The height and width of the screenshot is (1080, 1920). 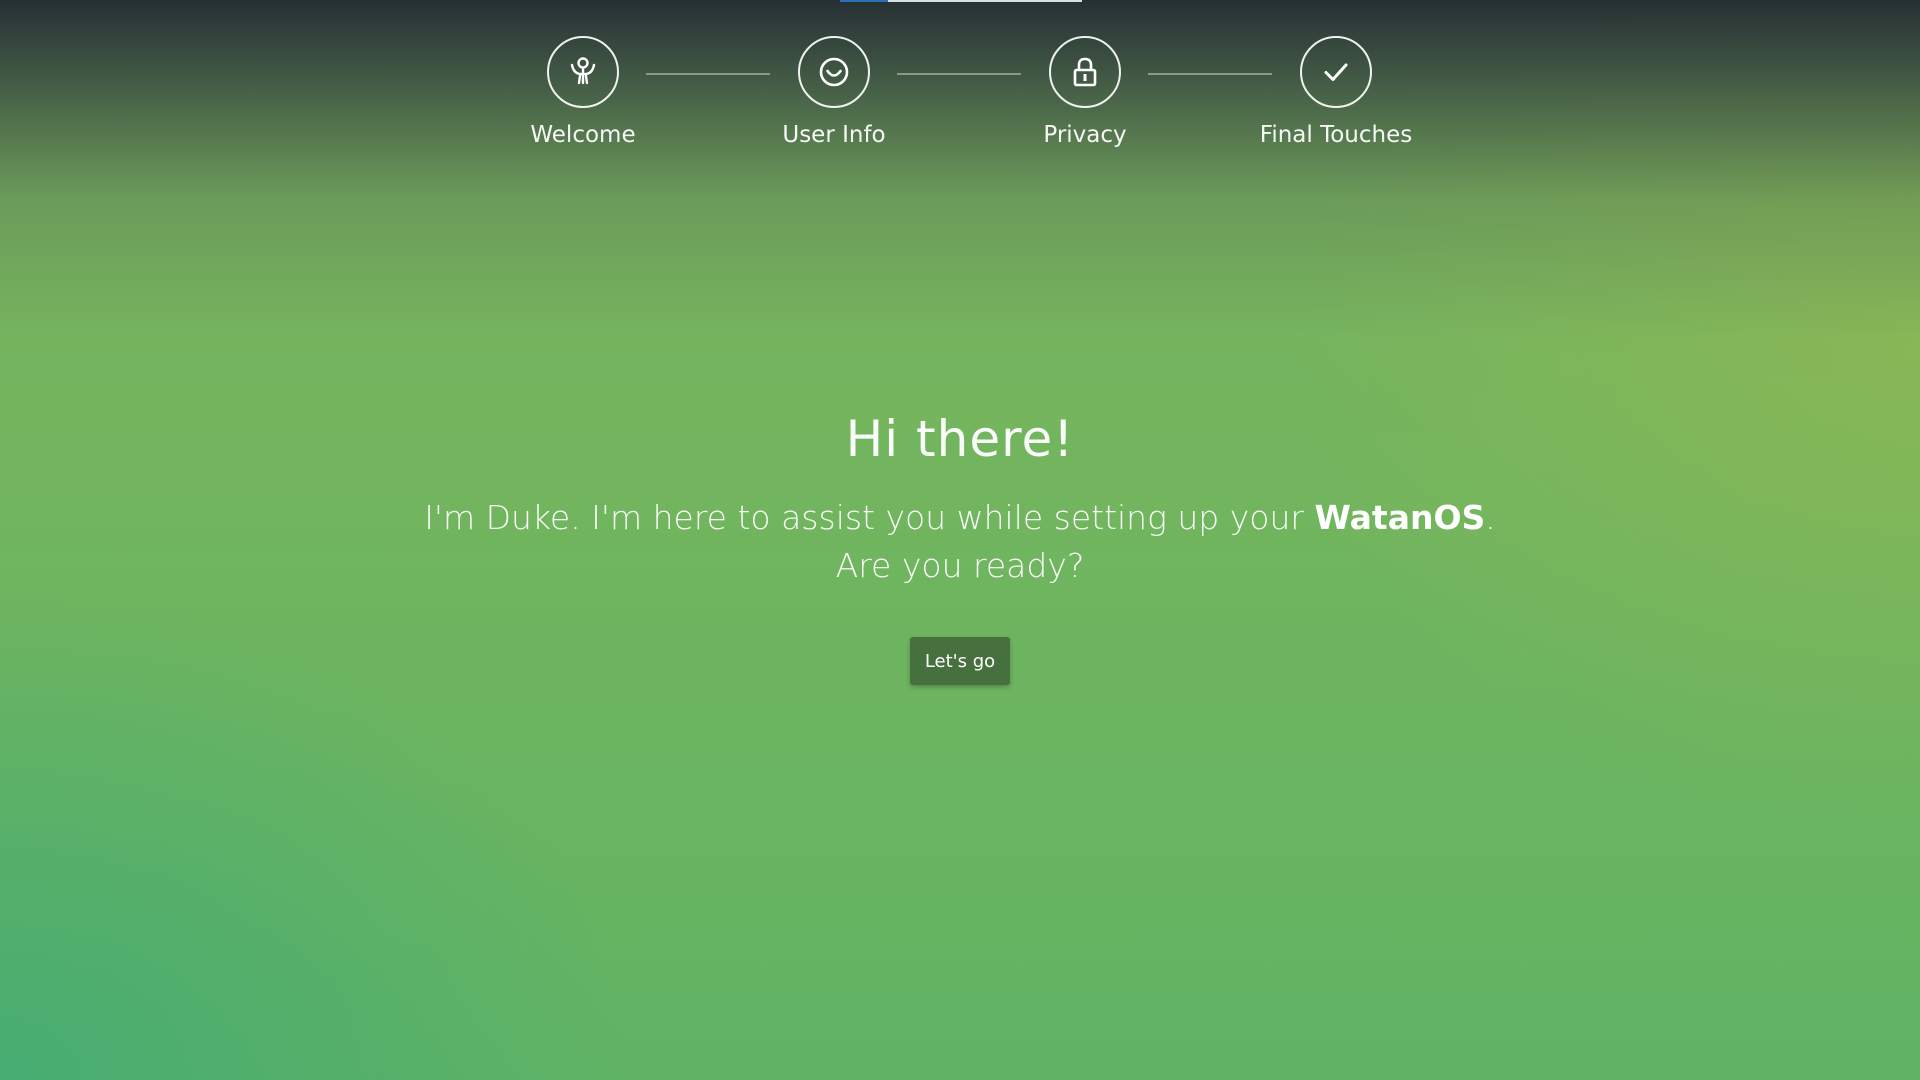 What do you see at coordinates (961, 1) in the screenshot?
I see `top-progress-indicator` at bounding box center [961, 1].